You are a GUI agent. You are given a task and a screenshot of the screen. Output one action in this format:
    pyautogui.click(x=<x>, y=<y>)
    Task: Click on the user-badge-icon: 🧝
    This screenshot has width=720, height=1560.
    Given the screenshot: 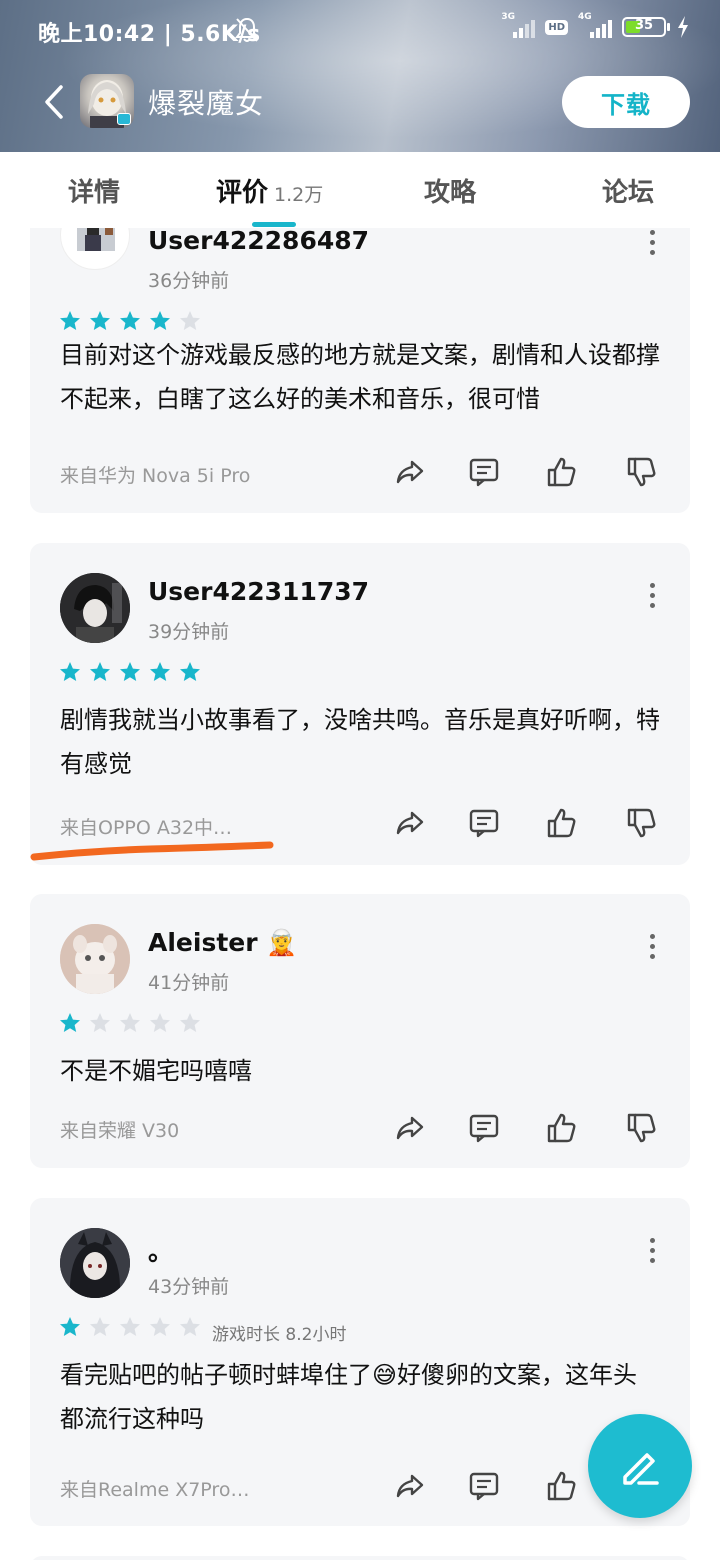 What is the action you would take?
    pyautogui.click(x=282, y=942)
    